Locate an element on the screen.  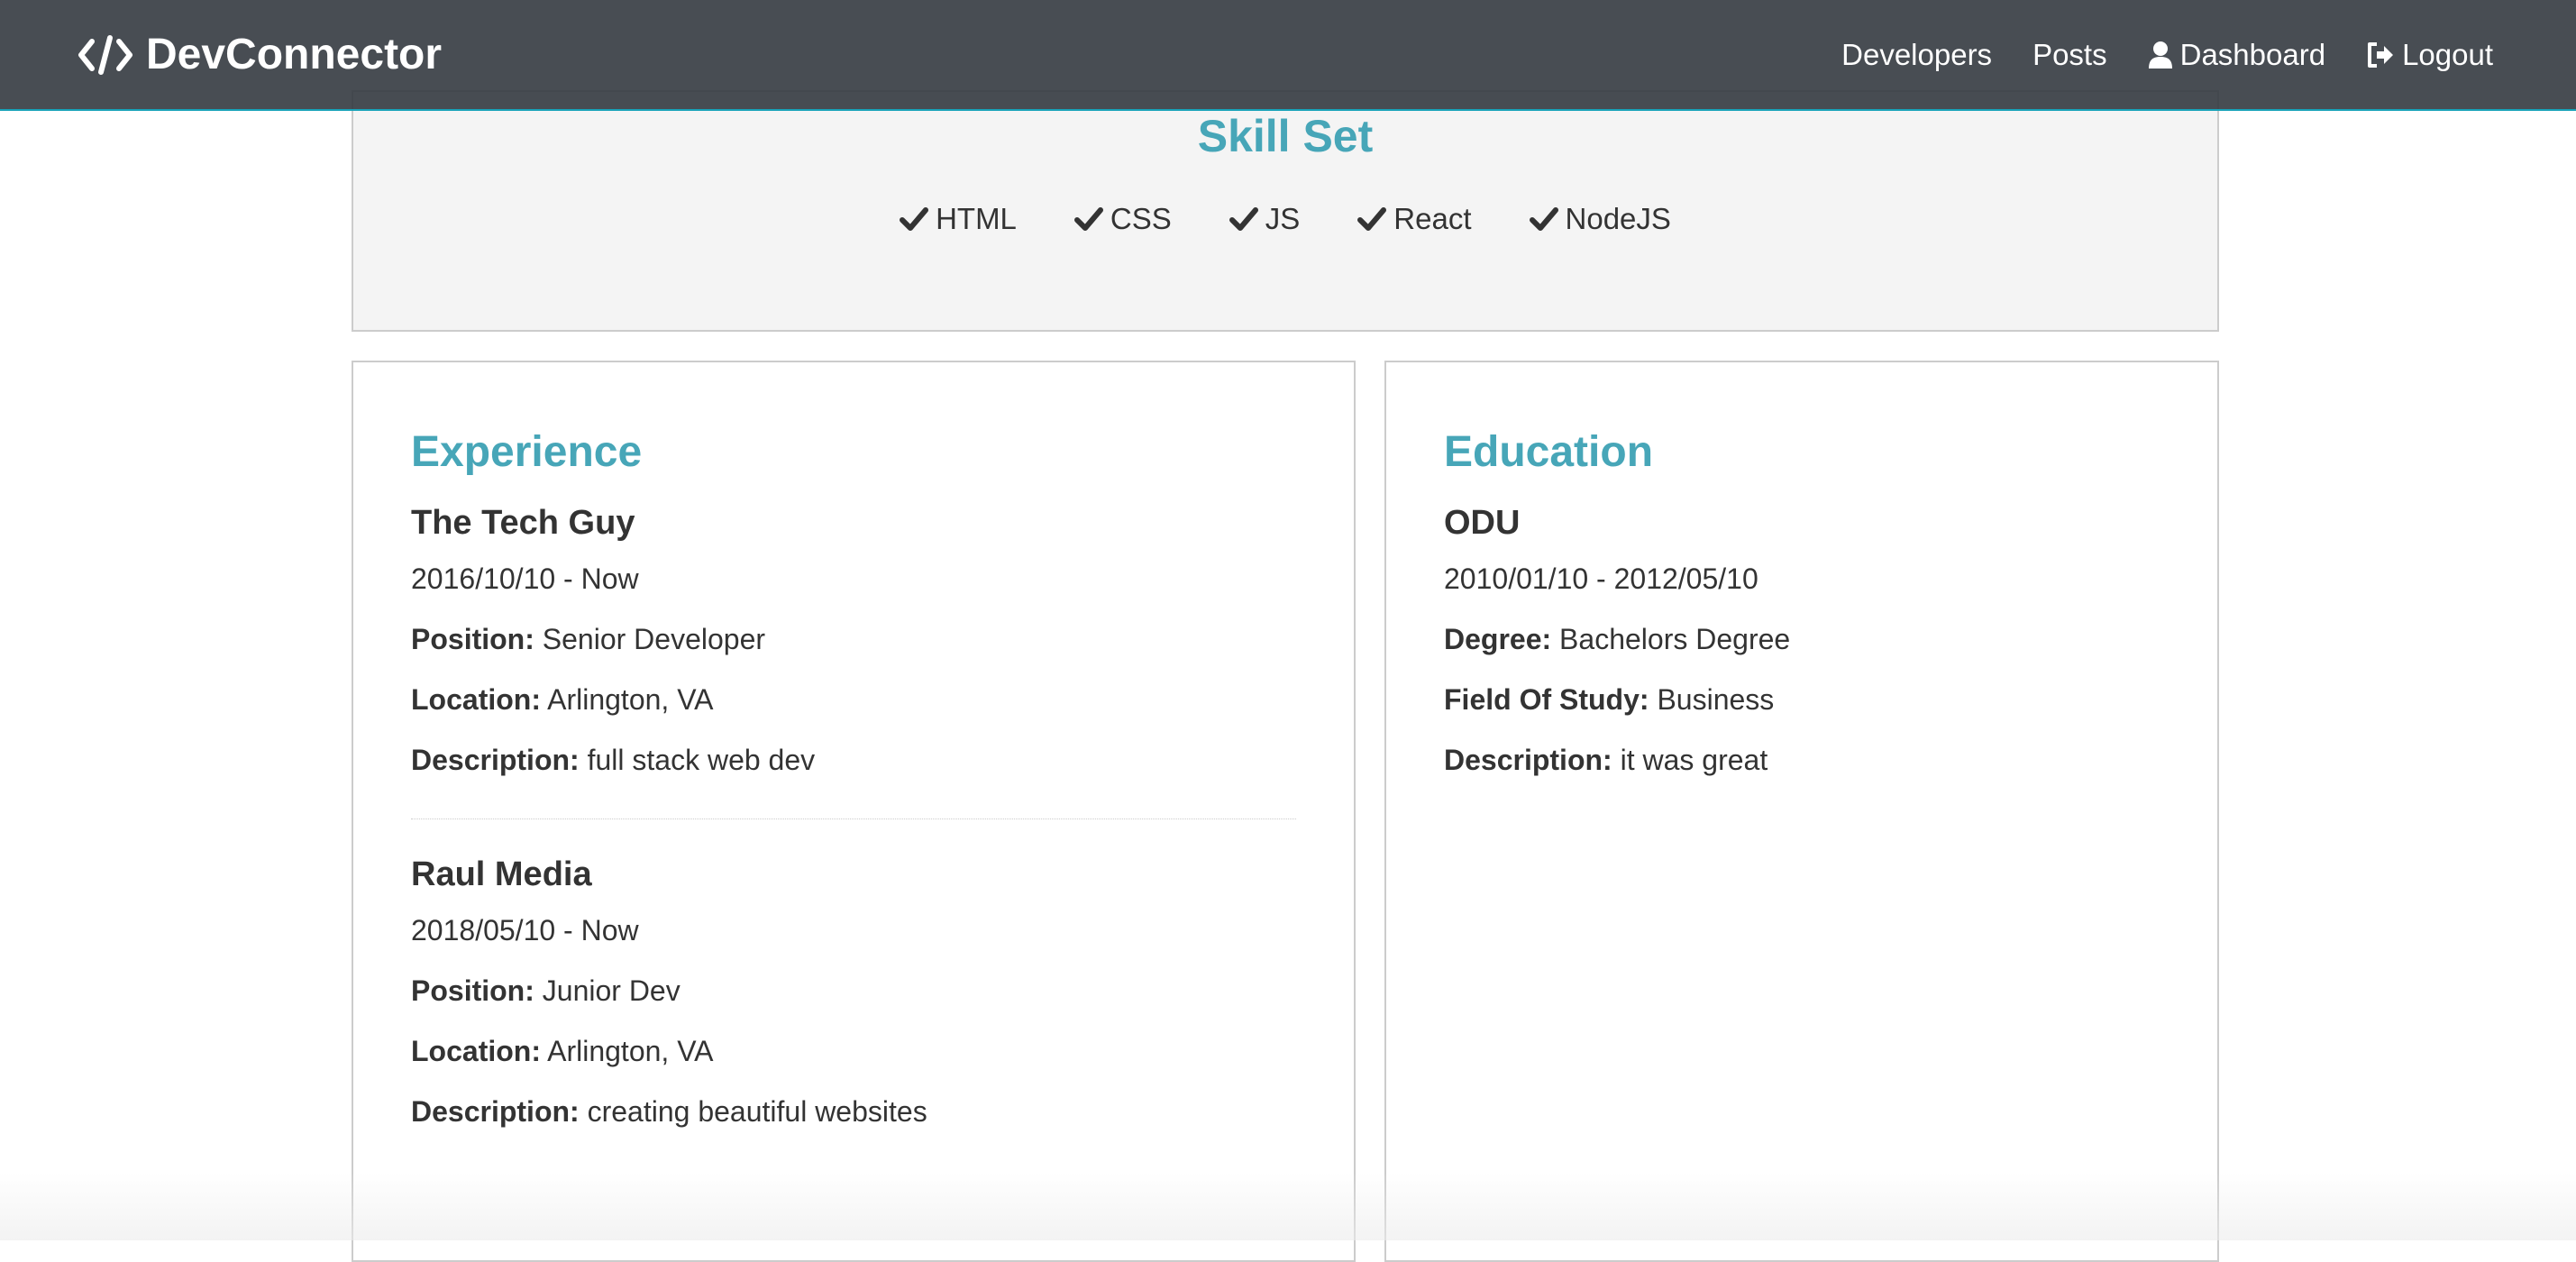
skill-item: React is located at coordinates (1414, 219).